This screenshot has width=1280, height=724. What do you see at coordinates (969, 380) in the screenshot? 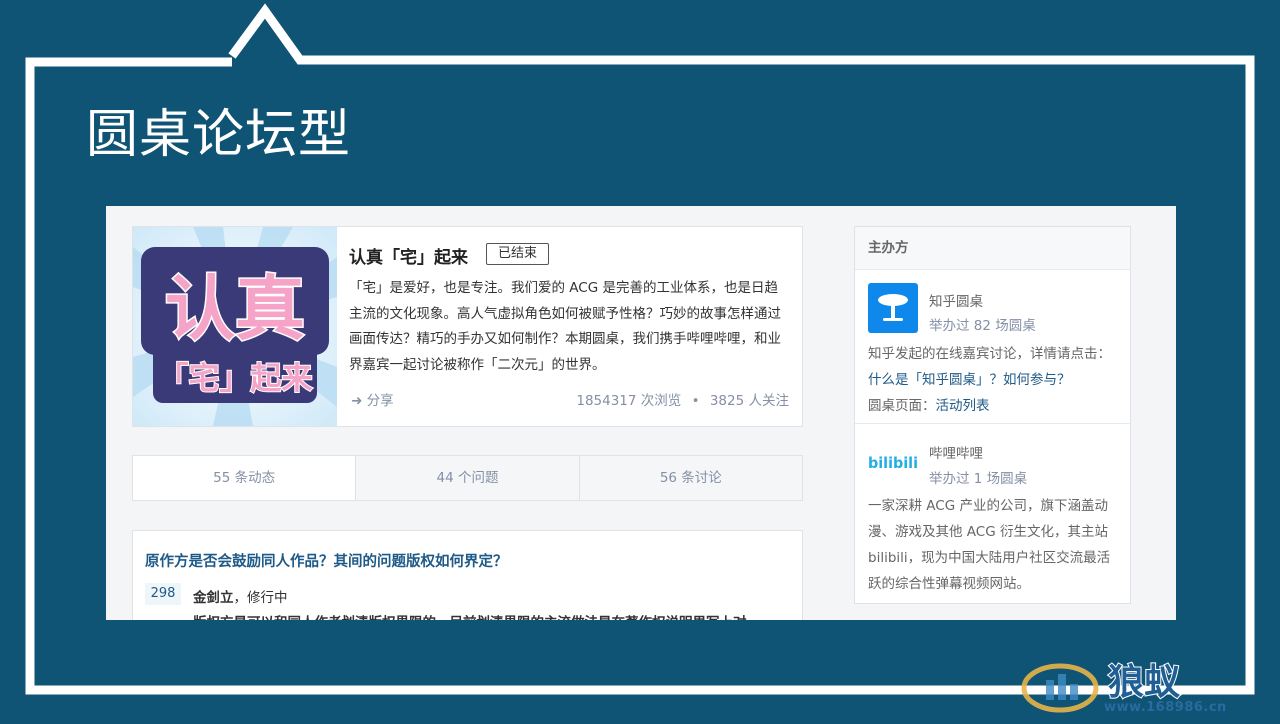
I see `what-is-roundtable-link: 什么是「知乎圆桌」？如何参与？` at bounding box center [969, 380].